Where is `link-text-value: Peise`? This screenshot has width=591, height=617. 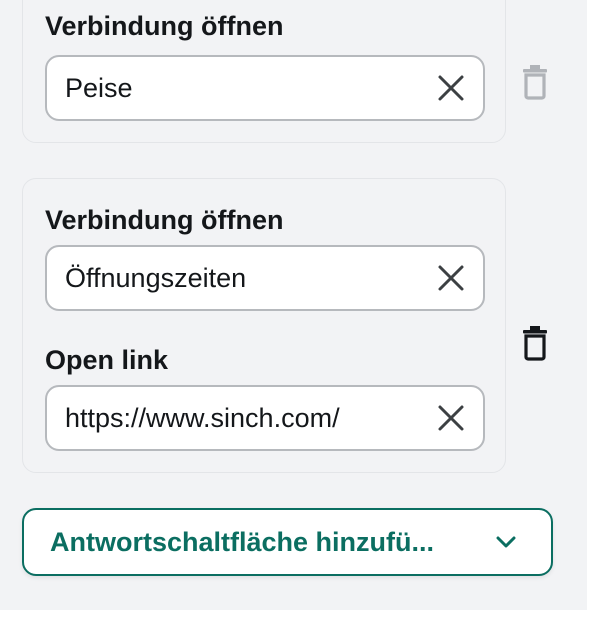
link-text-value: Peise is located at coordinates (244, 88).